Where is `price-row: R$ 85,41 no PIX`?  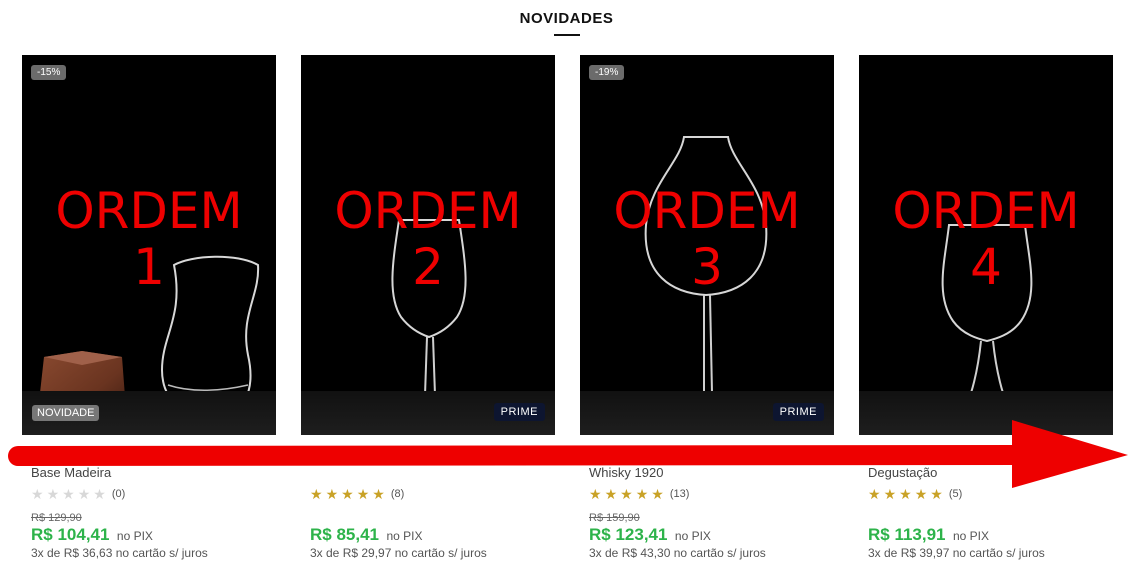 price-row: R$ 85,41 no PIX is located at coordinates (366, 535).